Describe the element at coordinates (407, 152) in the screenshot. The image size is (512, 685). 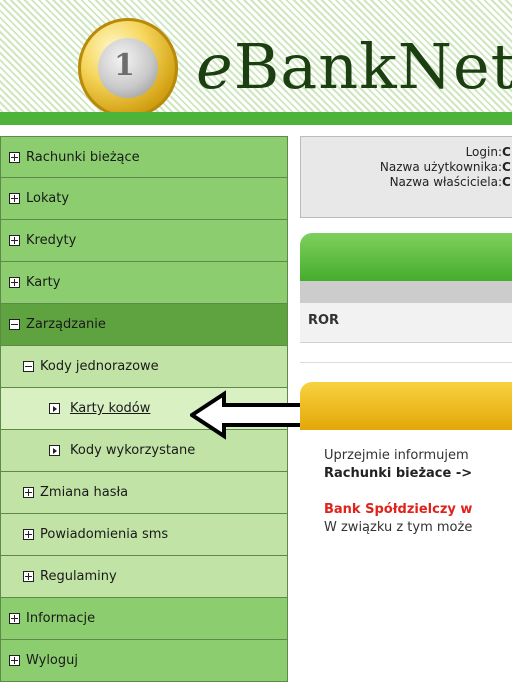
I see `login-row: Login:C` at that location.